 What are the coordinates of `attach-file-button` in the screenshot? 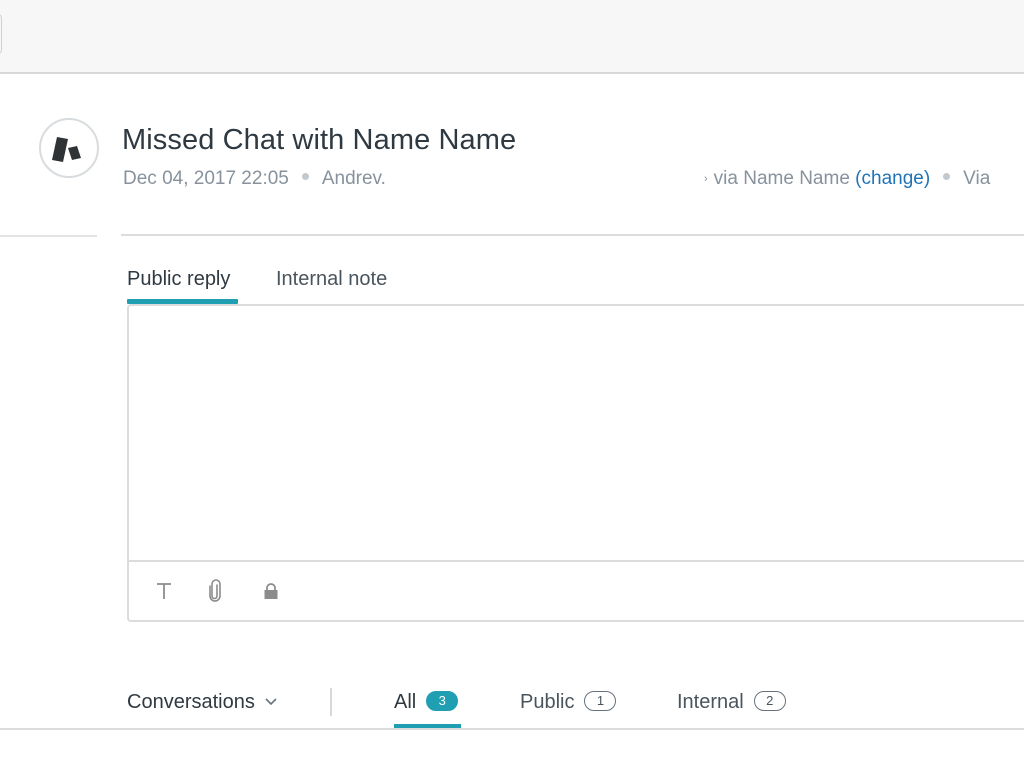 It's located at (215, 591).